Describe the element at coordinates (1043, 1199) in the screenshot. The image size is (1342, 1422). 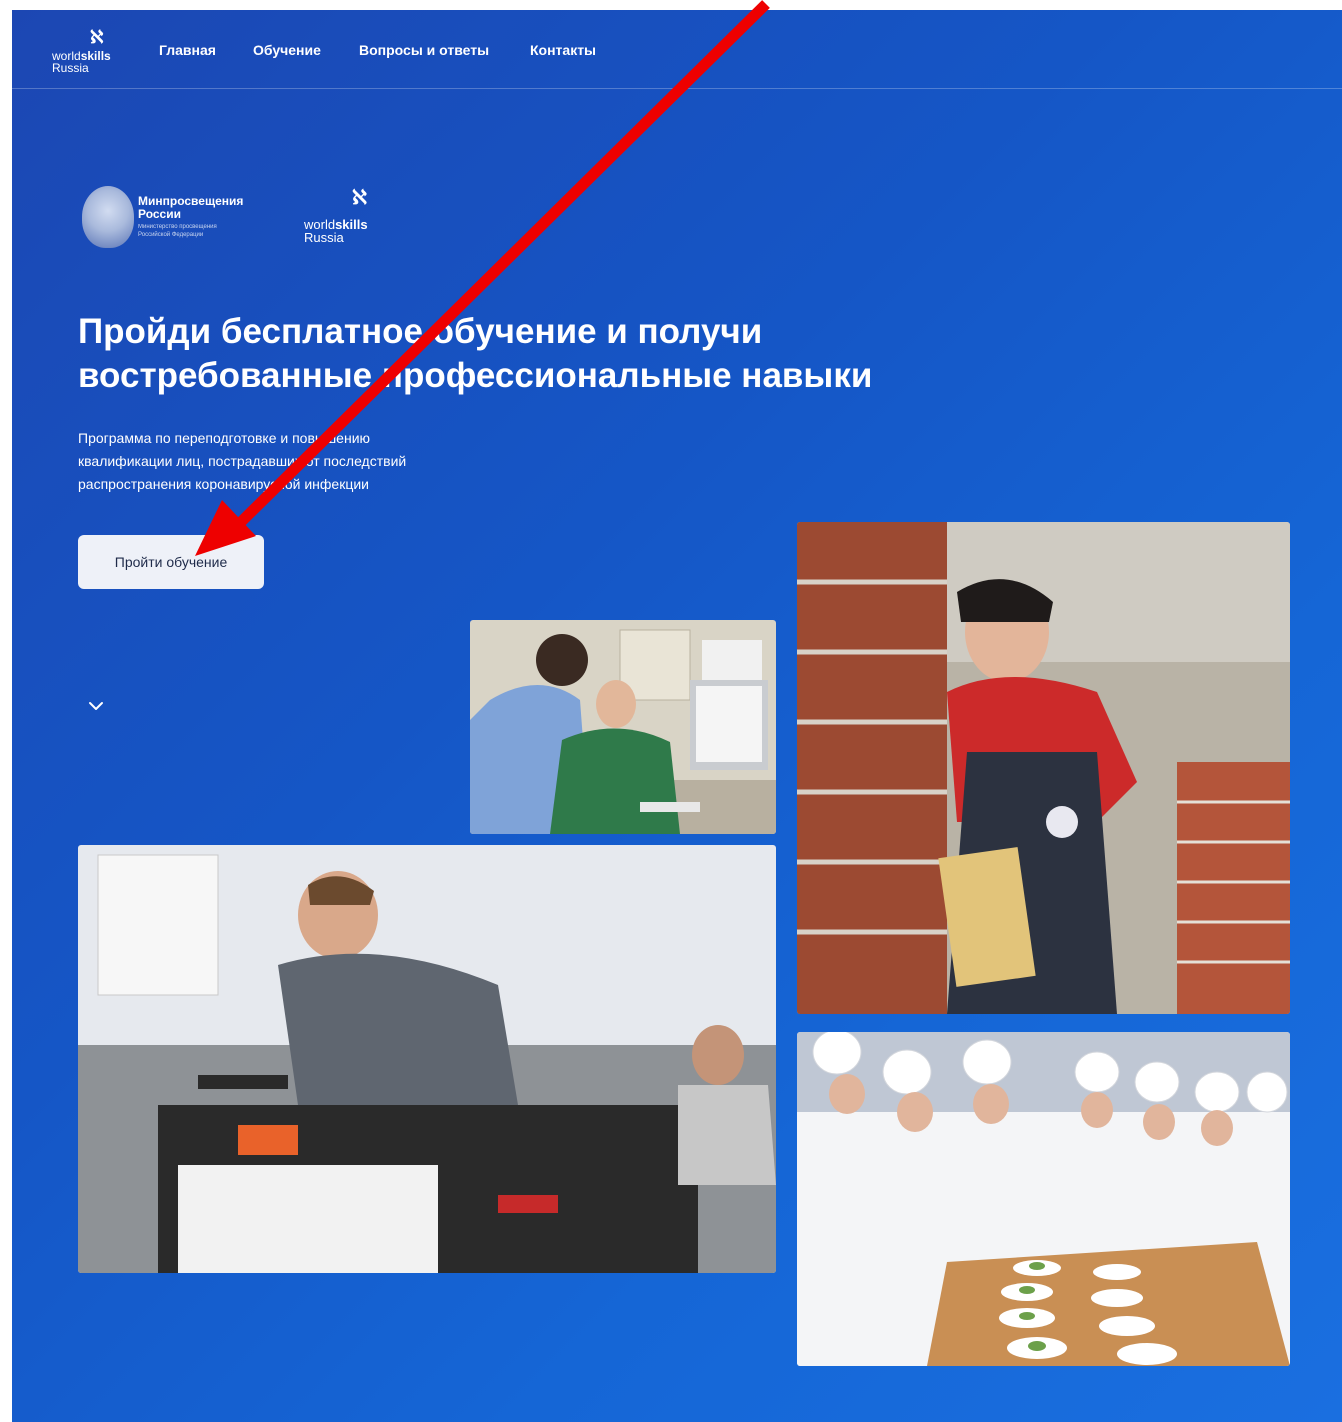
I see `photo-chefs-competition` at that location.